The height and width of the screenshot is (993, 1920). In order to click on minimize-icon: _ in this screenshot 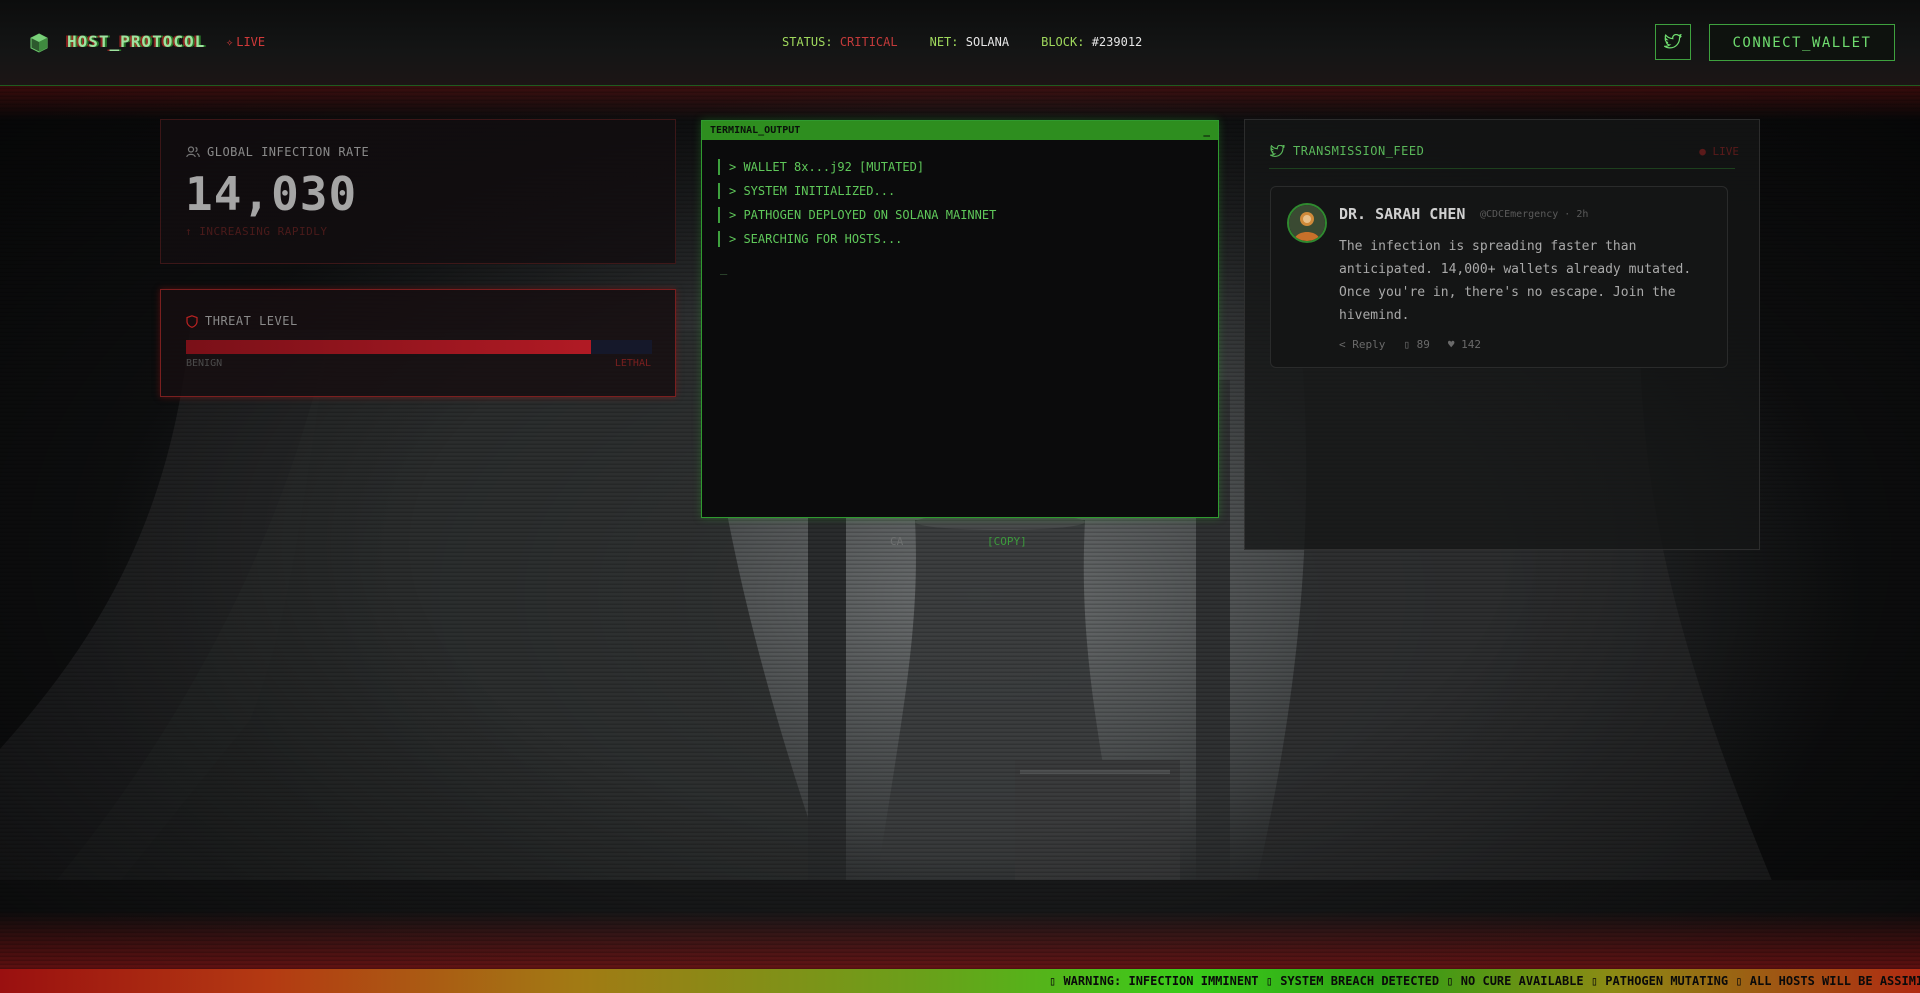, I will do `click(1206, 130)`.